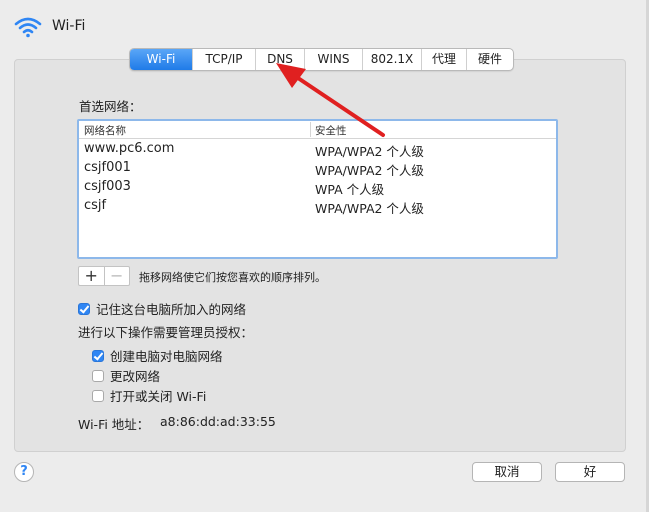  I want to click on toggle-wifi-label: 打开或关闭 Wi-Fi, so click(158, 396).